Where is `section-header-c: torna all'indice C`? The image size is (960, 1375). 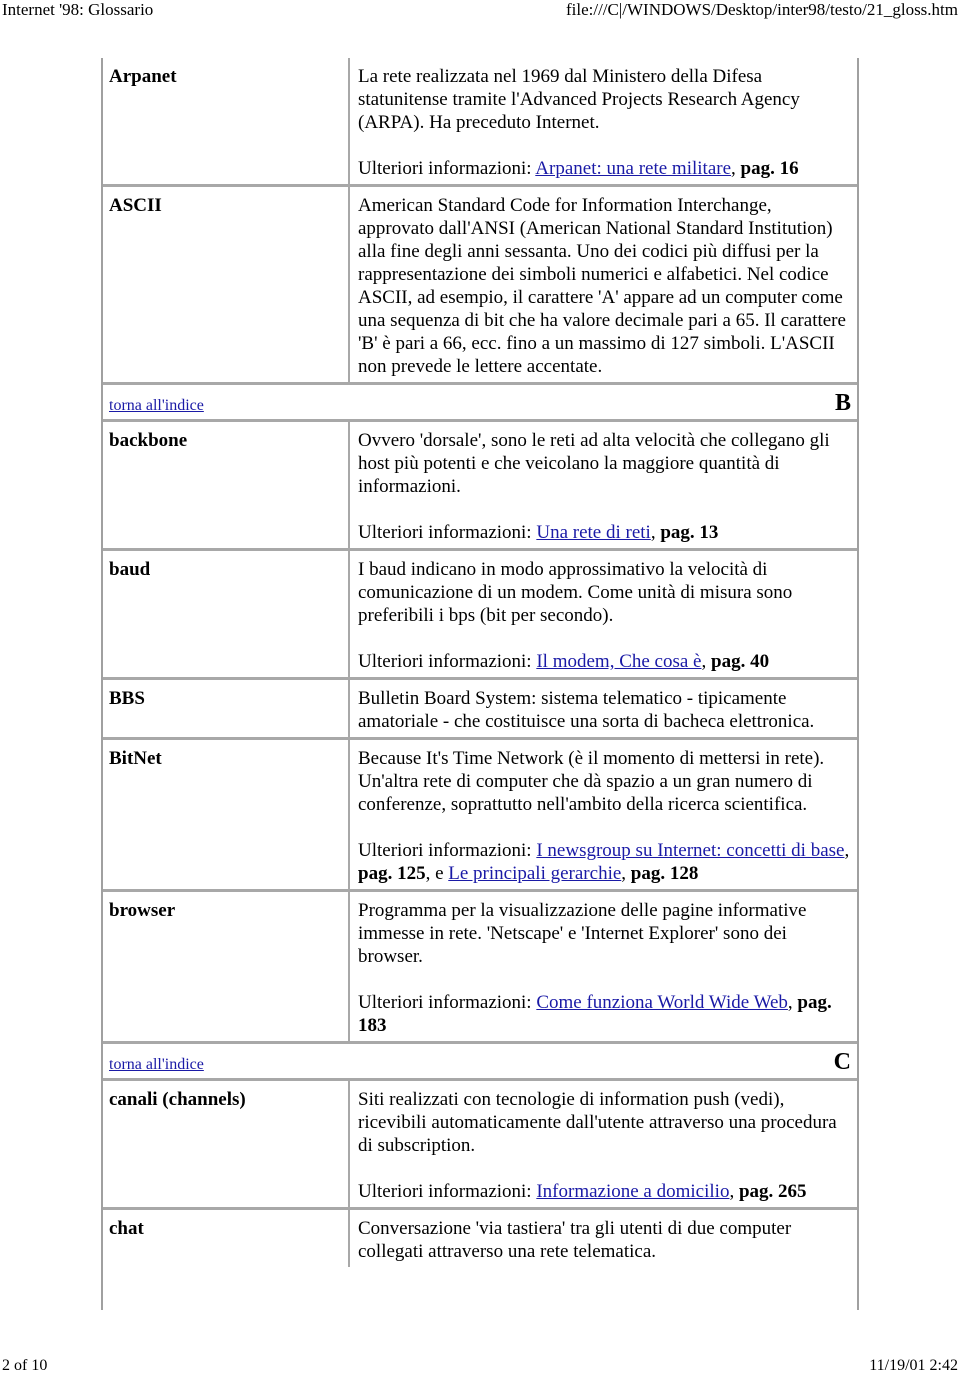 section-header-c: torna all'indice C is located at coordinates (480, 1059).